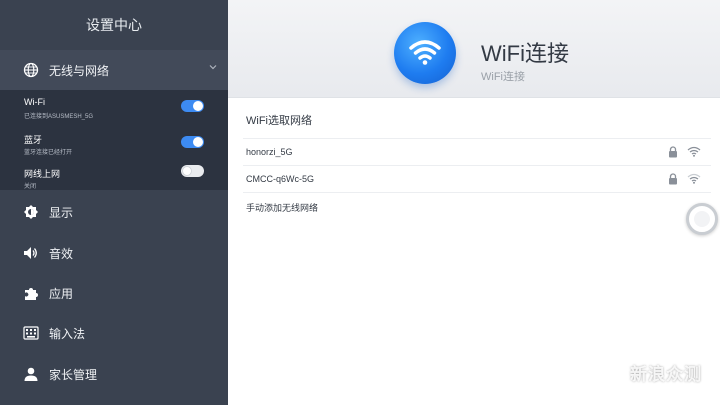 This screenshot has height=405, width=720. What do you see at coordinates (79, 70) in the screenshot?
I see `sidebar-group-label: 无线与网络` at bounding box center [79, 70].